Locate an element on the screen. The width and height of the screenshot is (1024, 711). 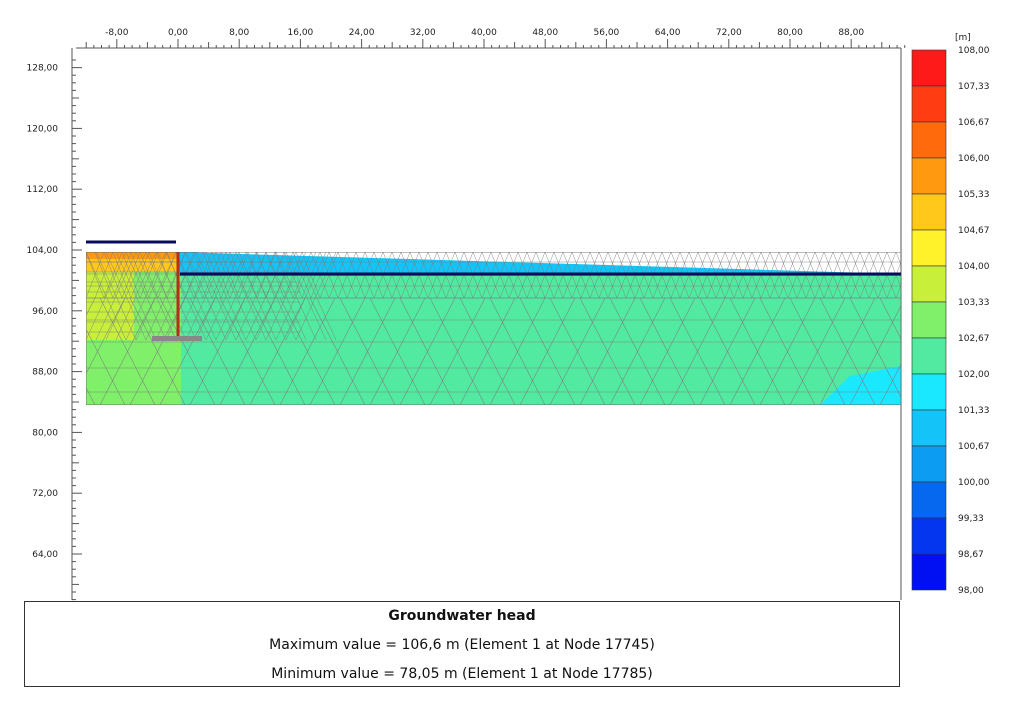
x-tick-label: -8,00 is located at coordinates (117, 33).